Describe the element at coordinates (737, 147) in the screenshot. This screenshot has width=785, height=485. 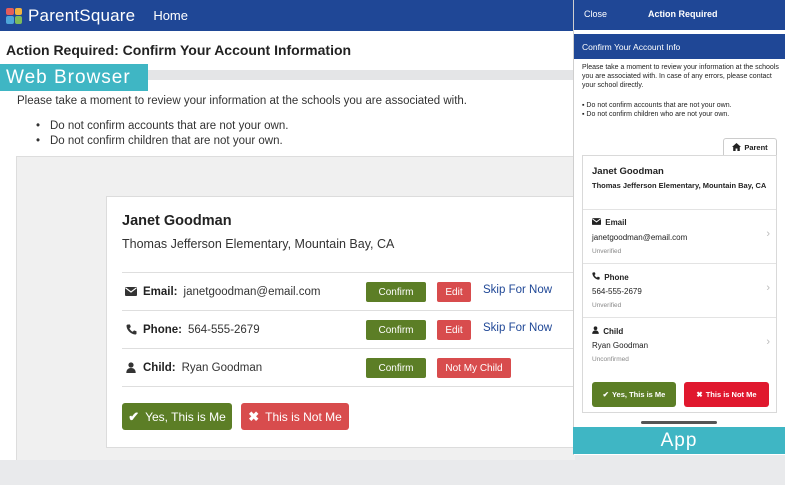
I see `home-icon` at that location.